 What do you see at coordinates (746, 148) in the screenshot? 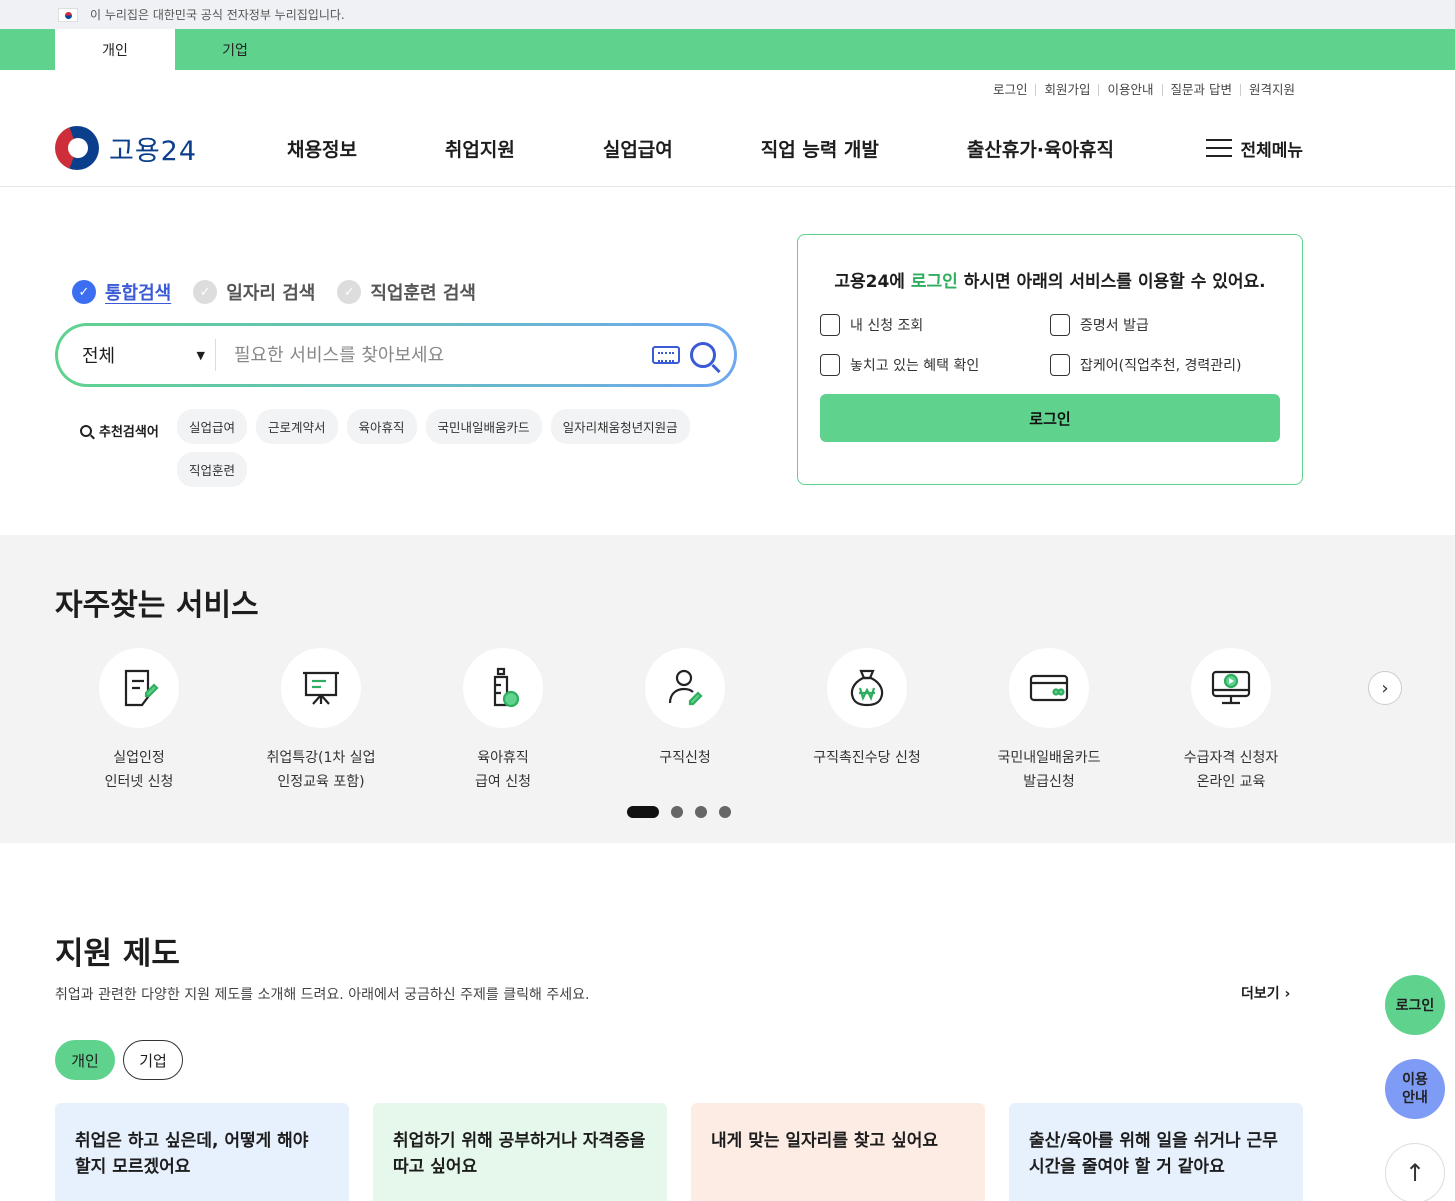
I see `nav-menu: 채용정보 취업지원 실업급여 직업 능력 개발 출산휴가·육아휴직` at bounding box center [746, 148].